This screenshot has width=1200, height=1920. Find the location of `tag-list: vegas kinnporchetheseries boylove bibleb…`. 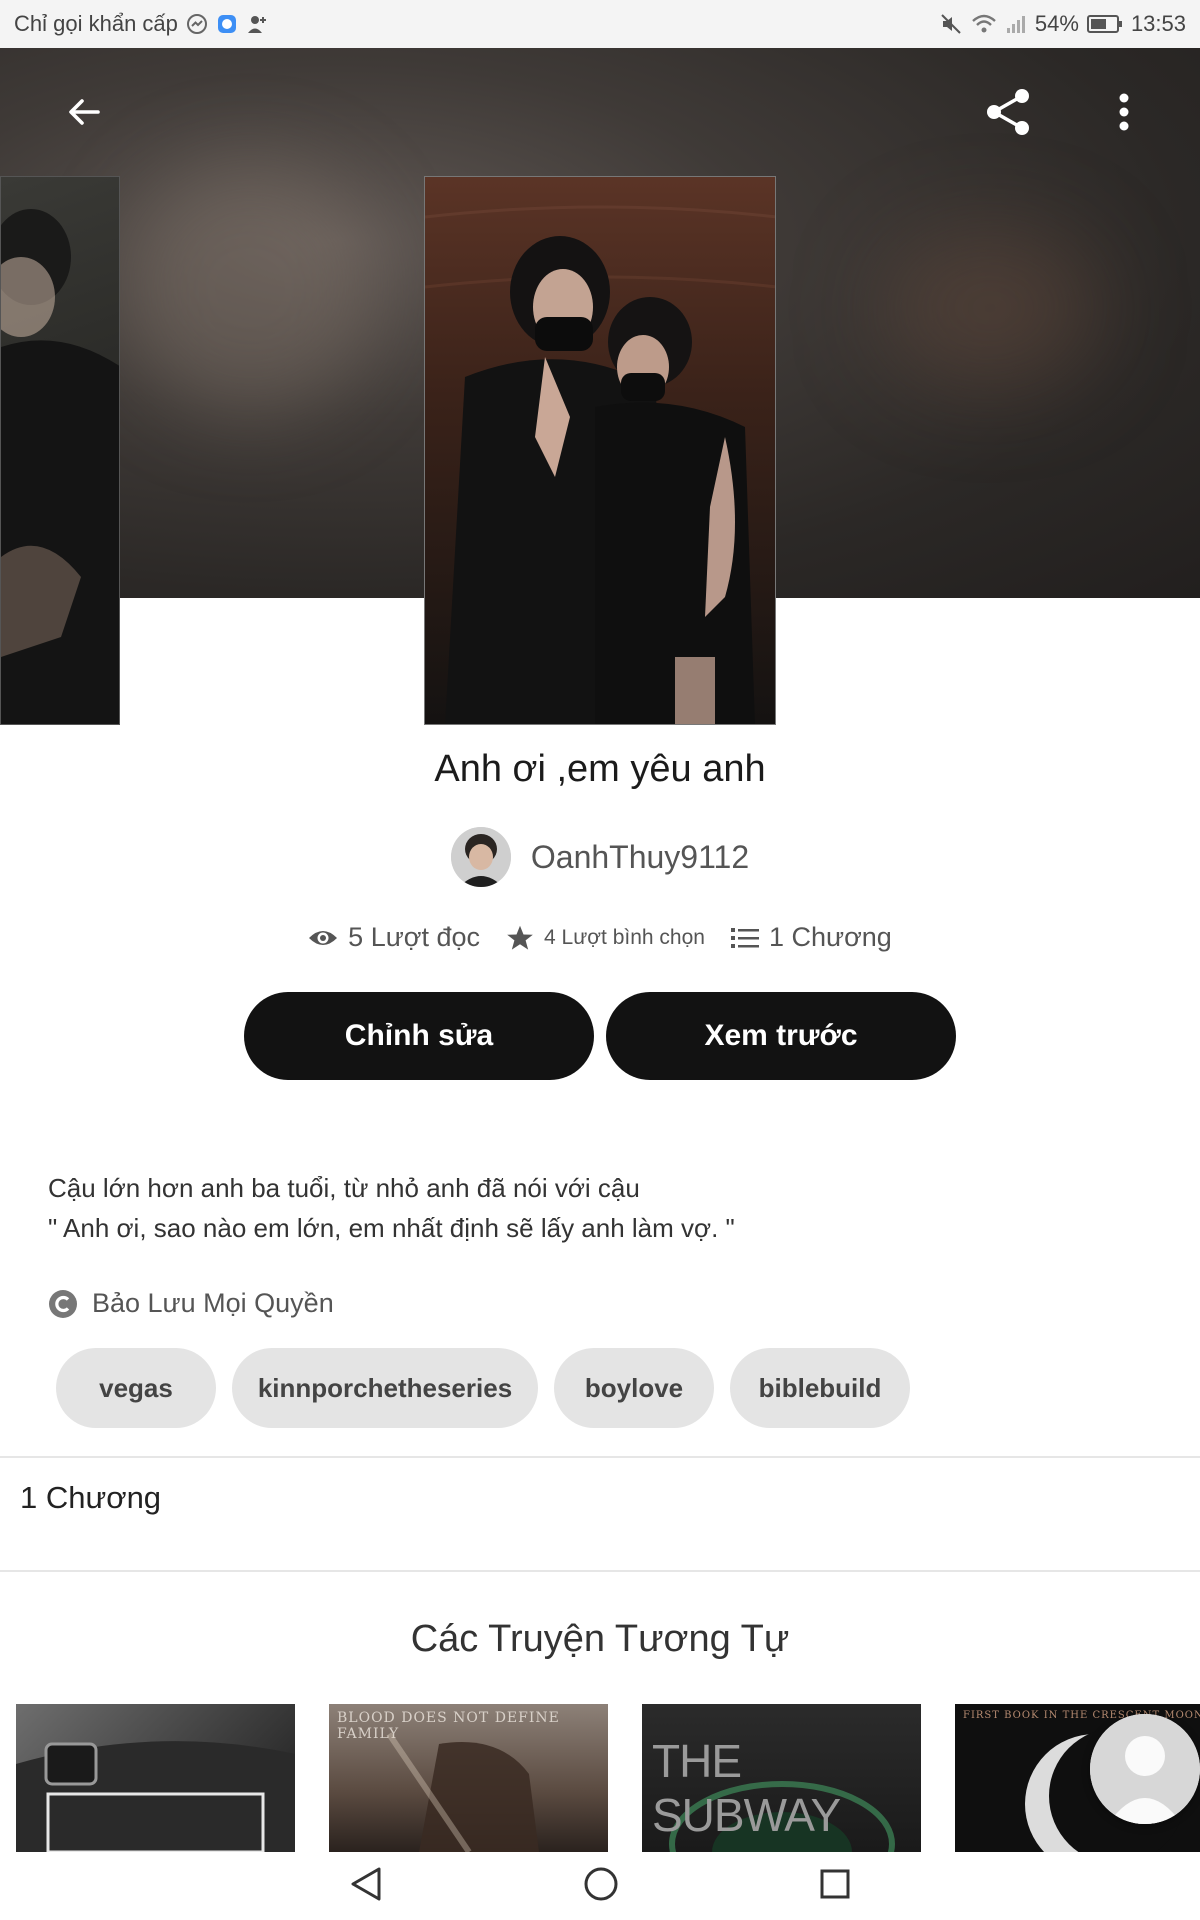

tag-list: vegas kinnporchetheseries boylove bibleb… is located at coordinates (483, 1388).